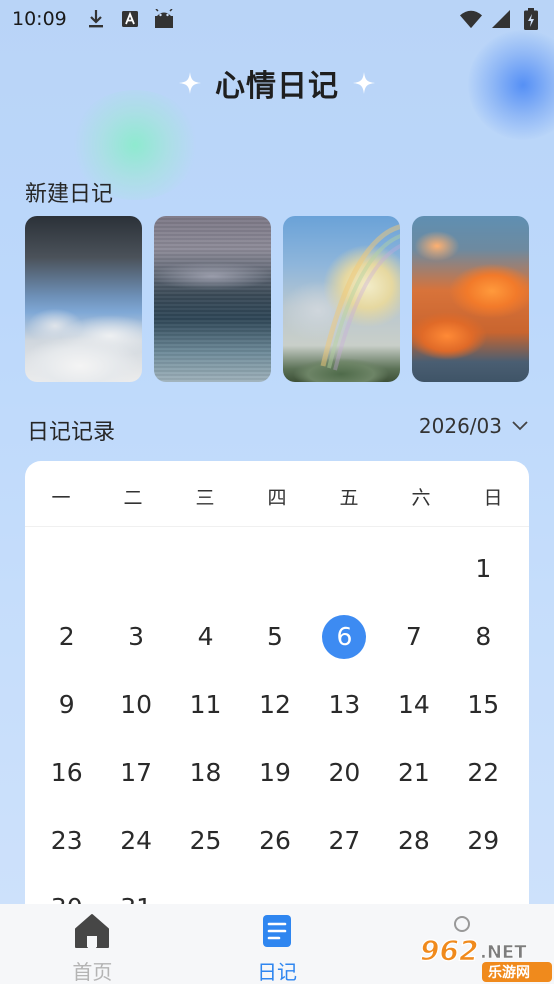 The width and height of the screenshot is (554, 984). I want to click on nav-item-diary: 日记, so click(277, 944).